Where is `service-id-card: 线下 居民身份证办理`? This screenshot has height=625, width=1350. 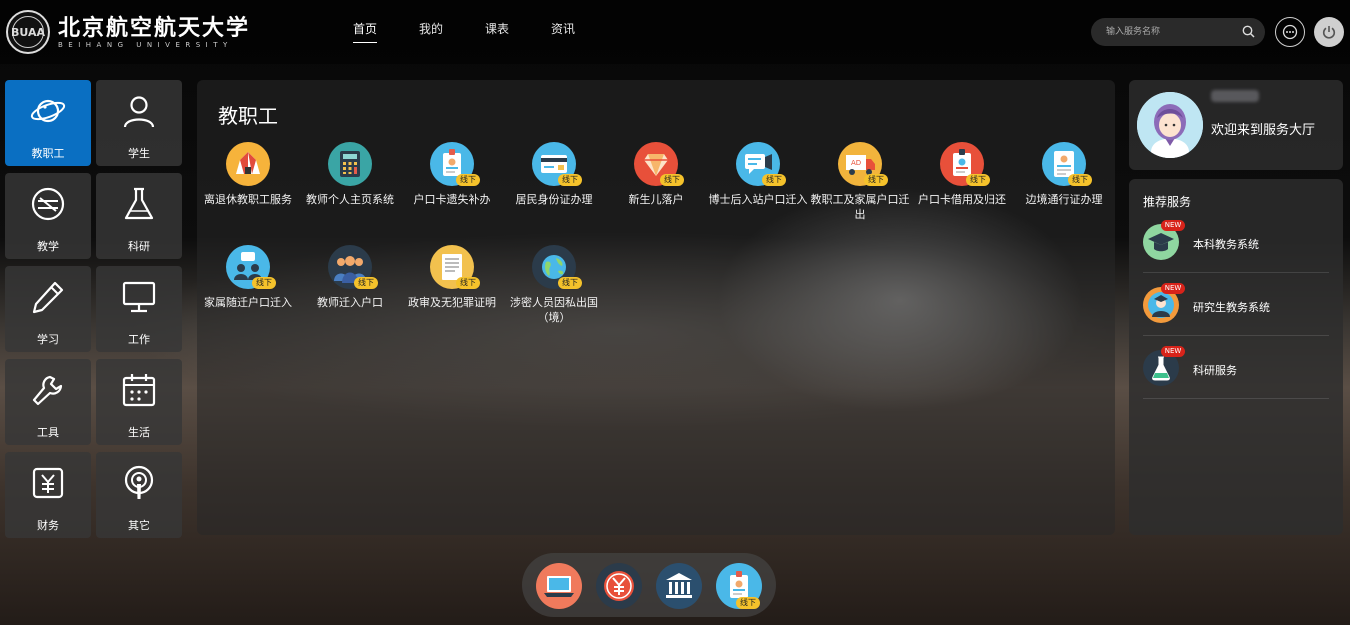
service-id-card: 线下 居民身份证办理 is located at coordinates (554, 174).